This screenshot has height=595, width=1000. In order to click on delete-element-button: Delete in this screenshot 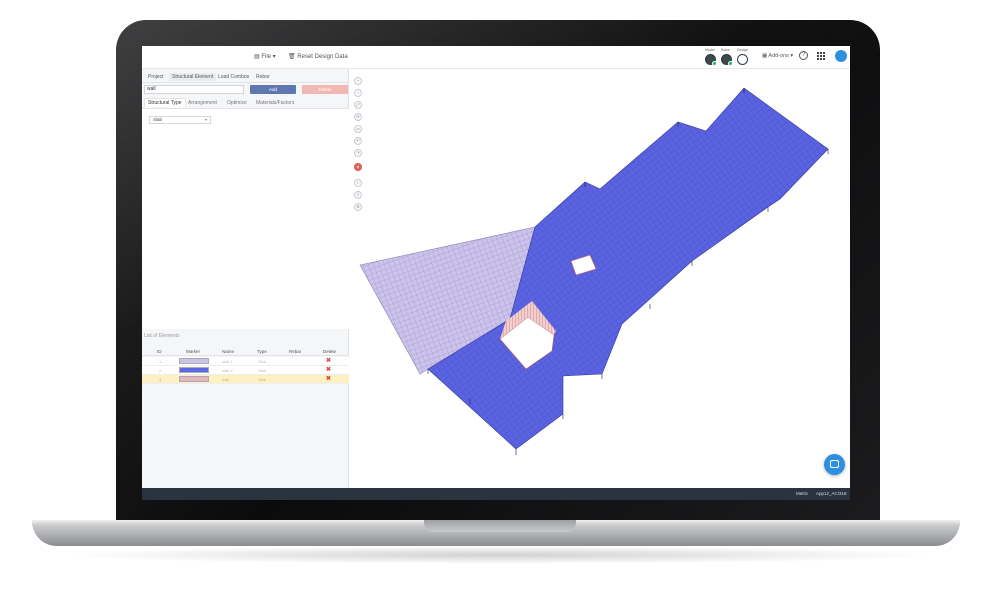, I will do `click(325, 89)`.